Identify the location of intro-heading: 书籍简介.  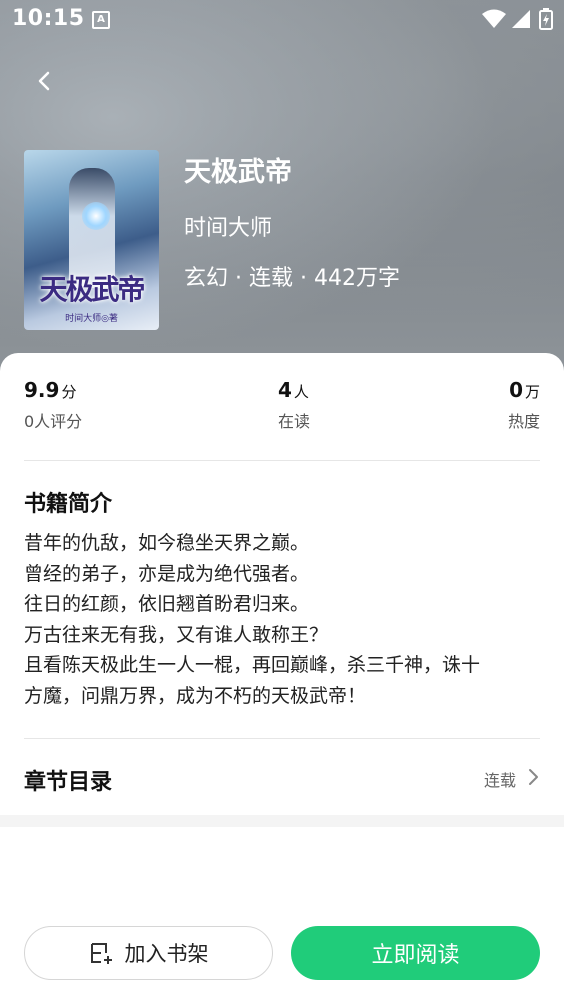
(68, 504).